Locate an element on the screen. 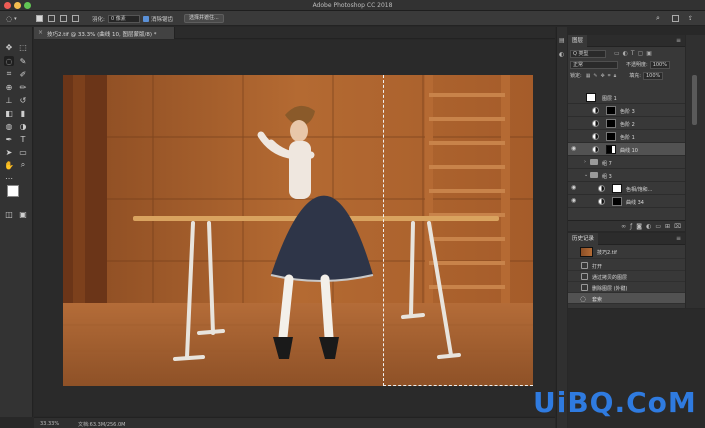 The height and width of the screenshot is (428, 705). gradient-tool-icon: ▮ is located at coordinates (23, 113).